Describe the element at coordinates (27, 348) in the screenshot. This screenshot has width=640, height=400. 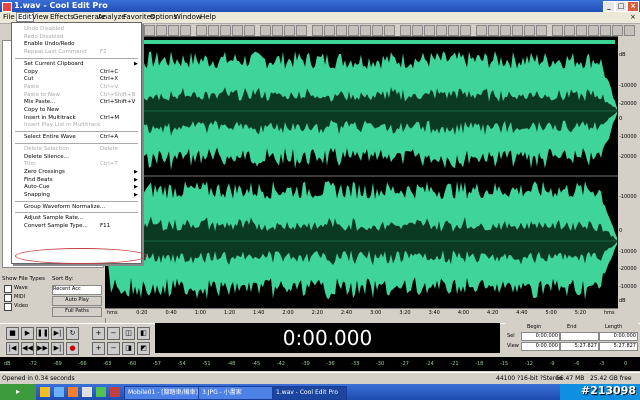
I see `rewind-icon: ◀◀` at that location.